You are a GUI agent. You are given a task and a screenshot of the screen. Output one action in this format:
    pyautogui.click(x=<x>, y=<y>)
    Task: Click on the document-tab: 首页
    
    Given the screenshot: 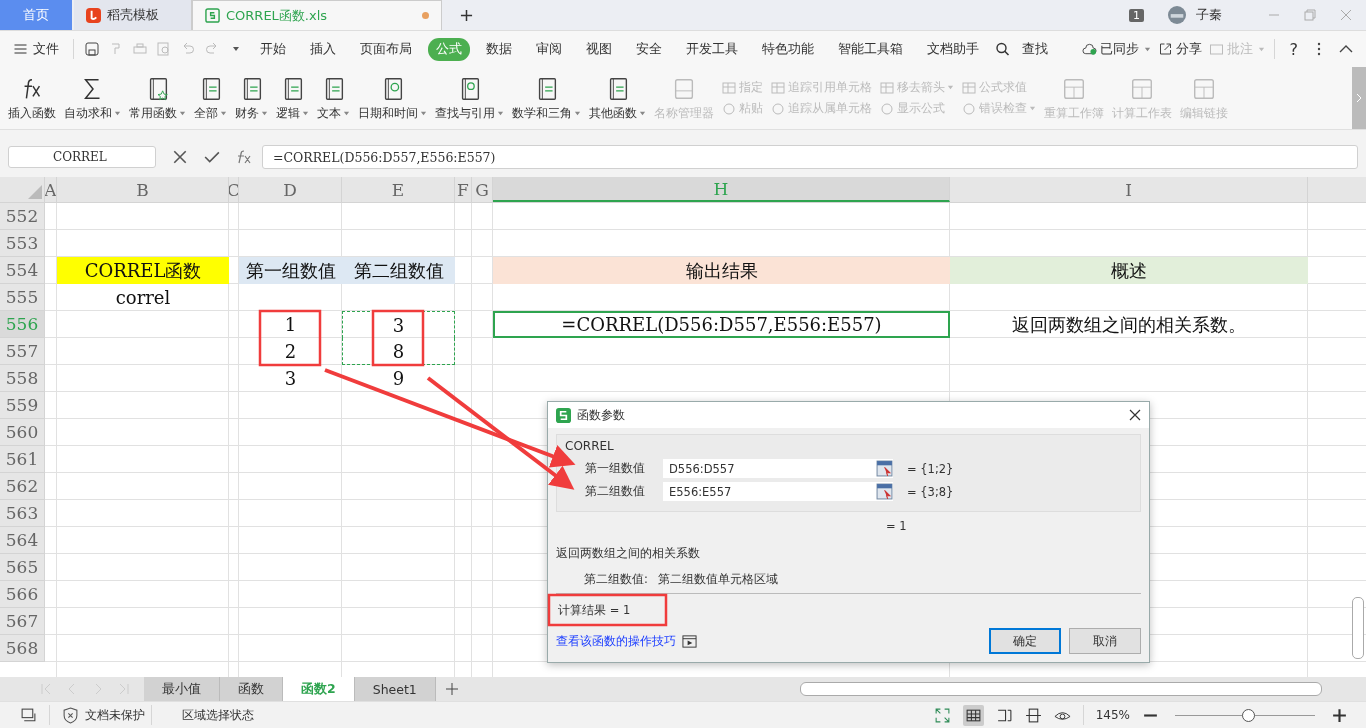 What is the action you would take?
    pyautogui.click(x=36, y=15)
    